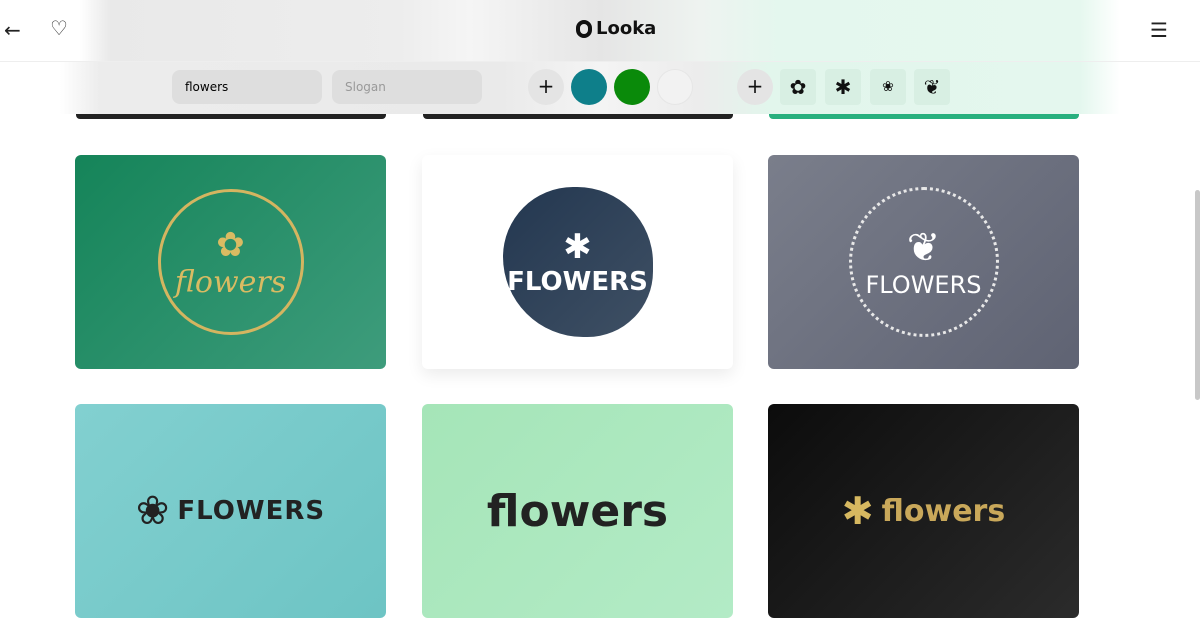  What do you see at coordinates (59, 28) in the screenshot?
I see `heart-icon: ♡` at bounding box center [59, 28].